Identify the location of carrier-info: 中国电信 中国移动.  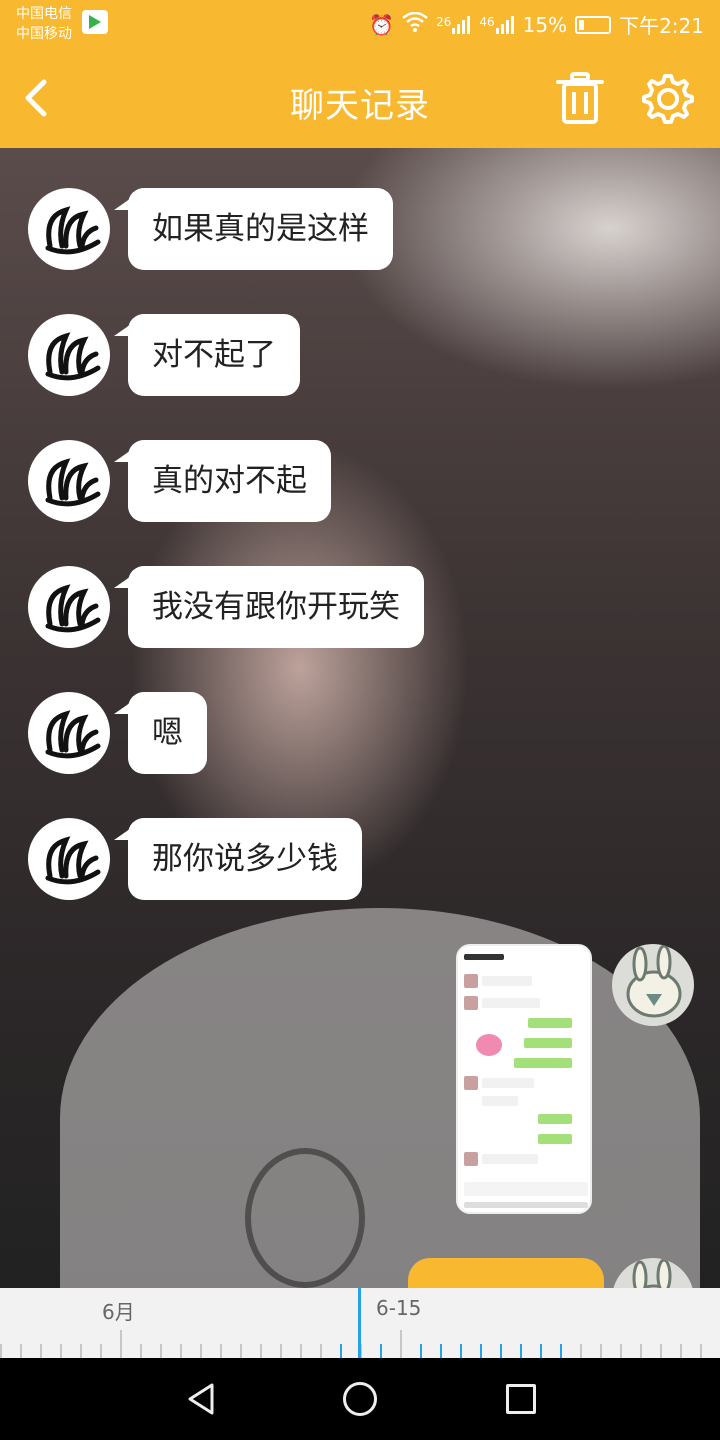
(44, 24).